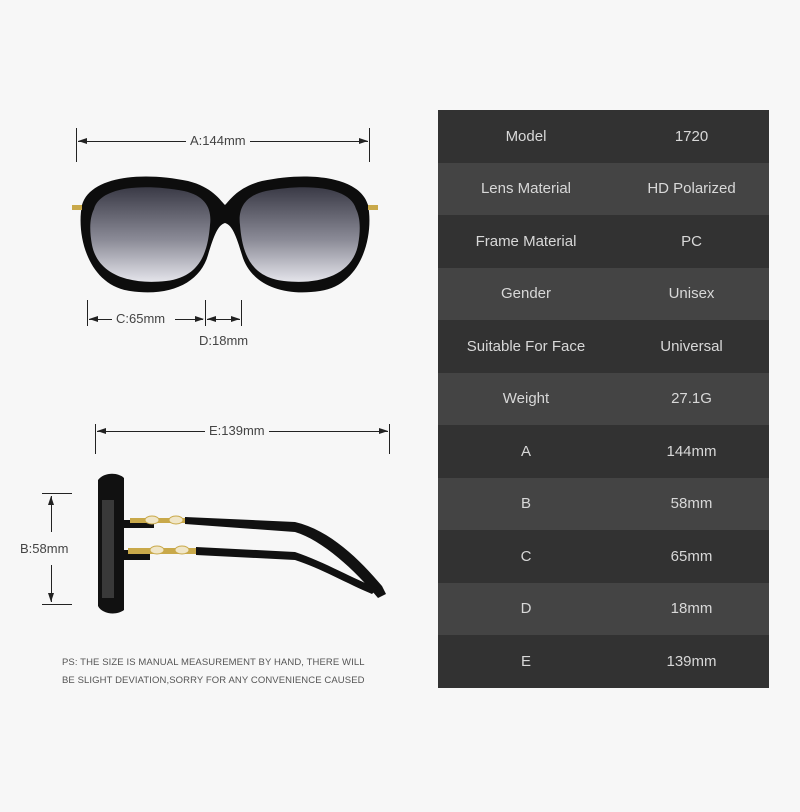  Describe the element at coordinates (237, 430) in the screenshot. I see `dimension-e-label: E:139mm` at that location.